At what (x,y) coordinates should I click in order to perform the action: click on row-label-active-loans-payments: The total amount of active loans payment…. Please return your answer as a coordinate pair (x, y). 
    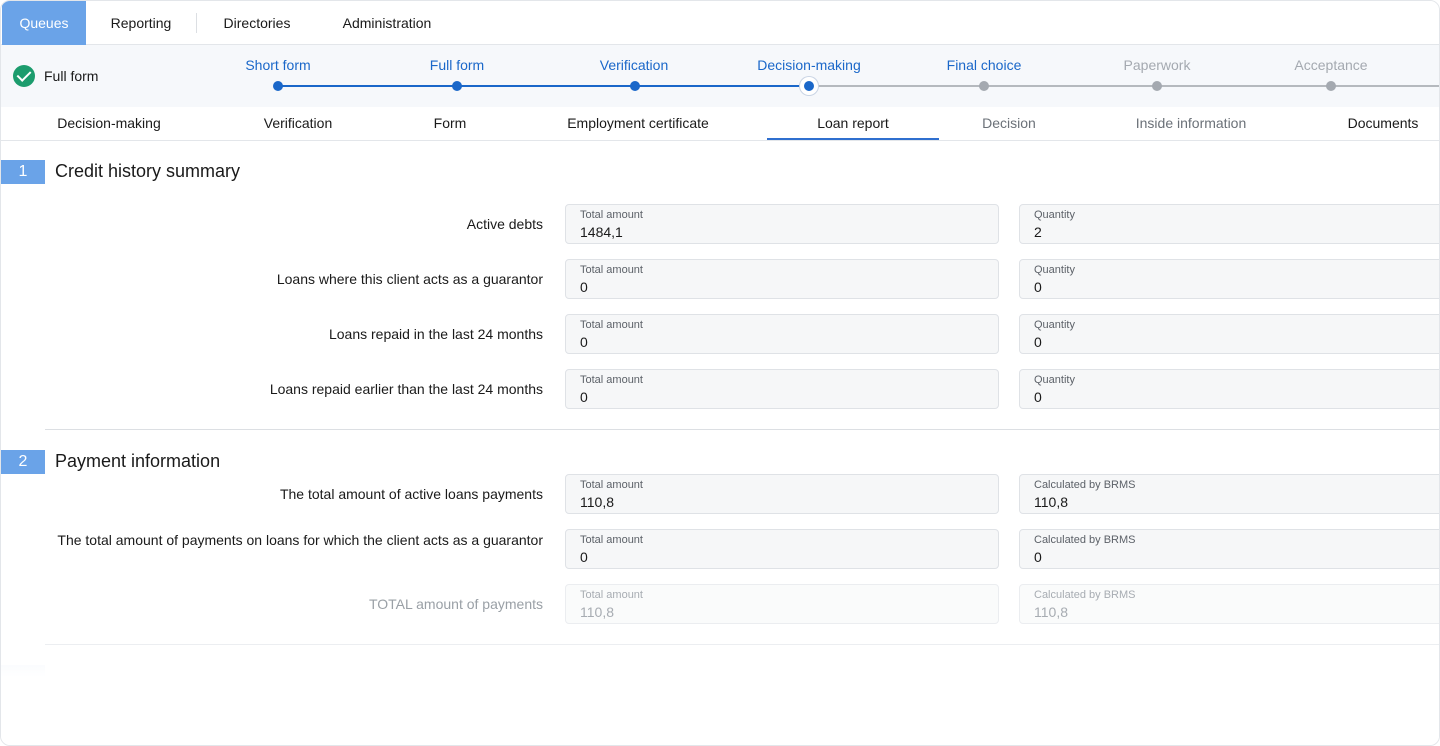
    Looking at the image, I should click on (411, 494).